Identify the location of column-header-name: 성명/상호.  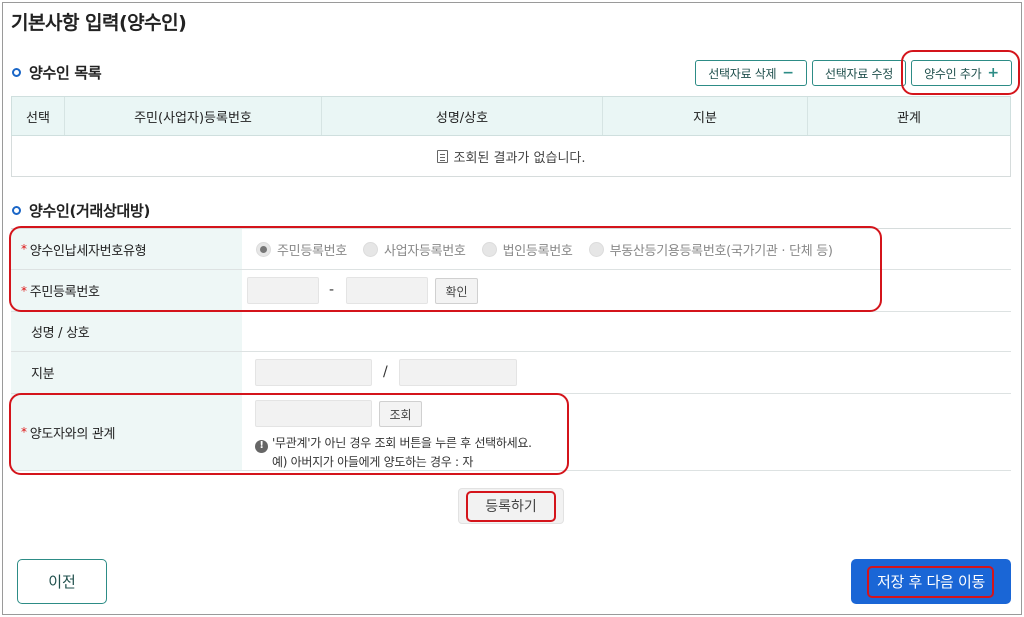
(462, 116).